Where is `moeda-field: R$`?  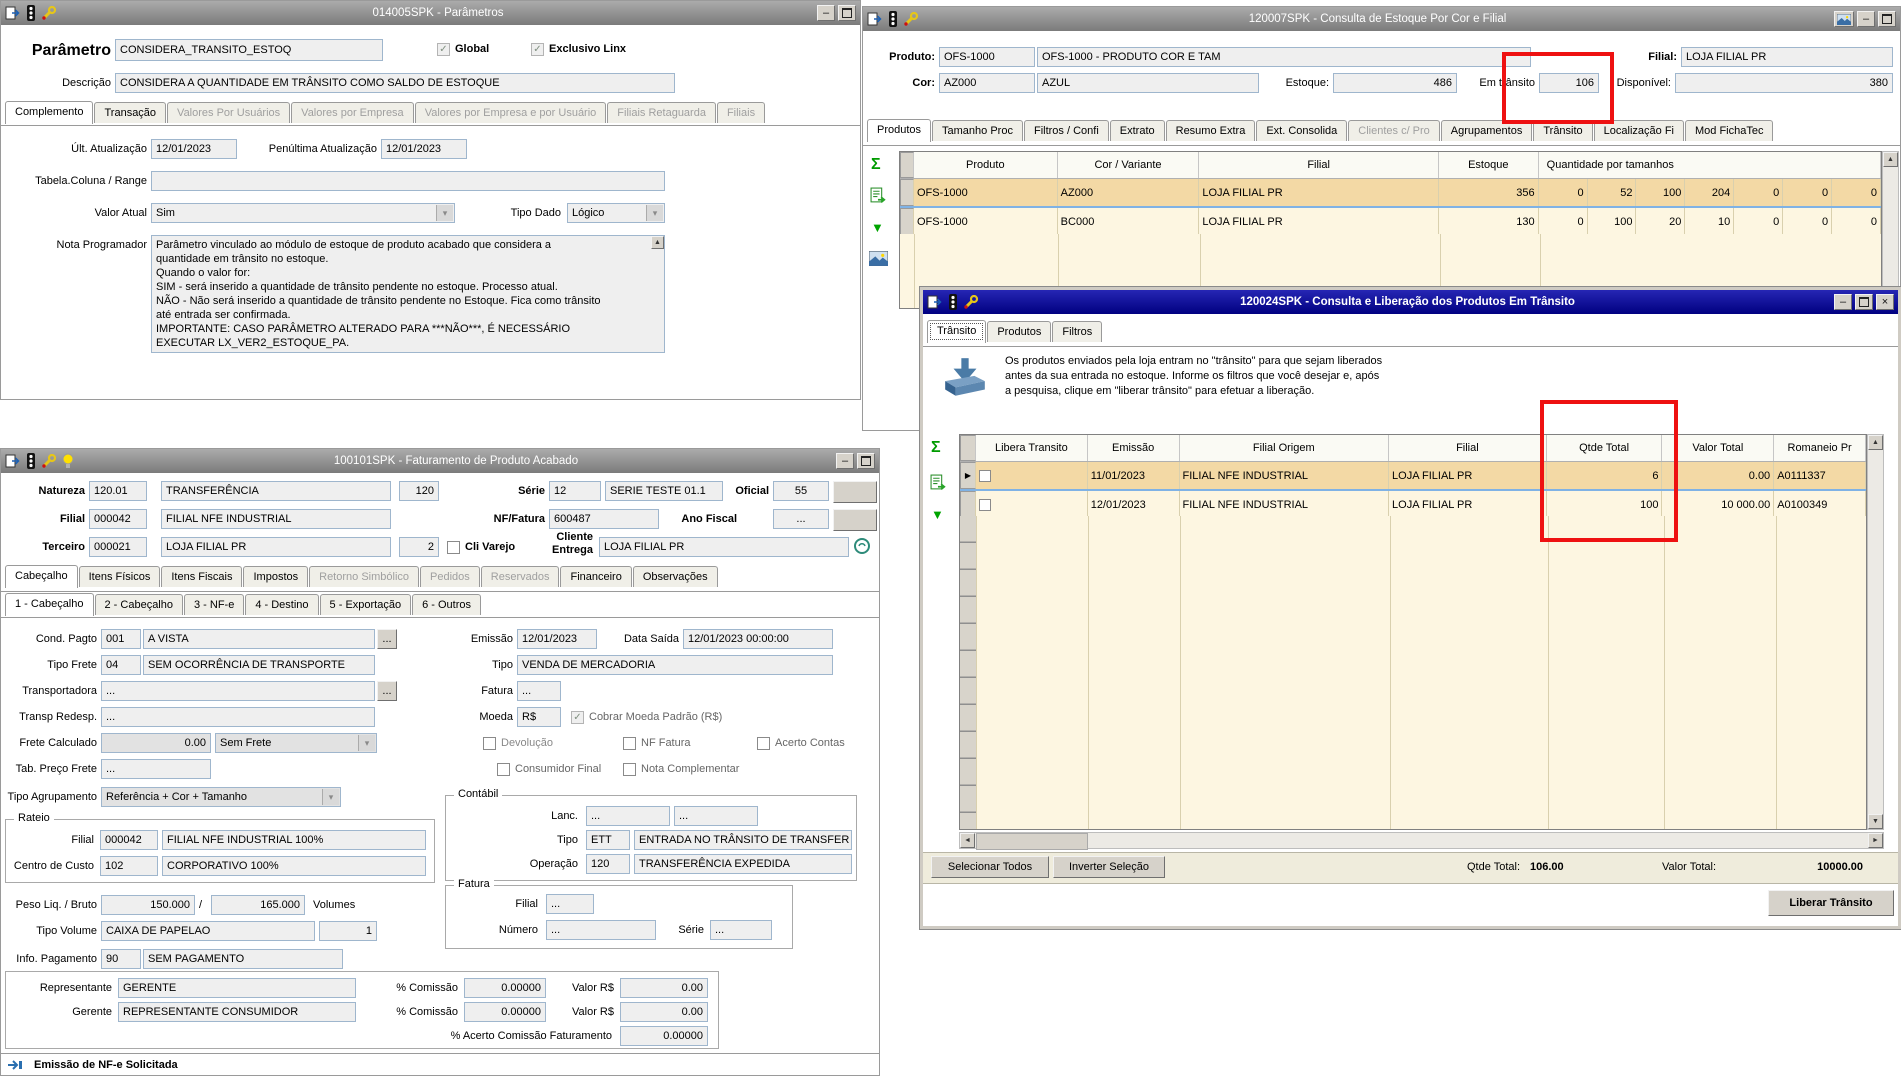 moeda-field: R$ is located at coordinates (539, 717).